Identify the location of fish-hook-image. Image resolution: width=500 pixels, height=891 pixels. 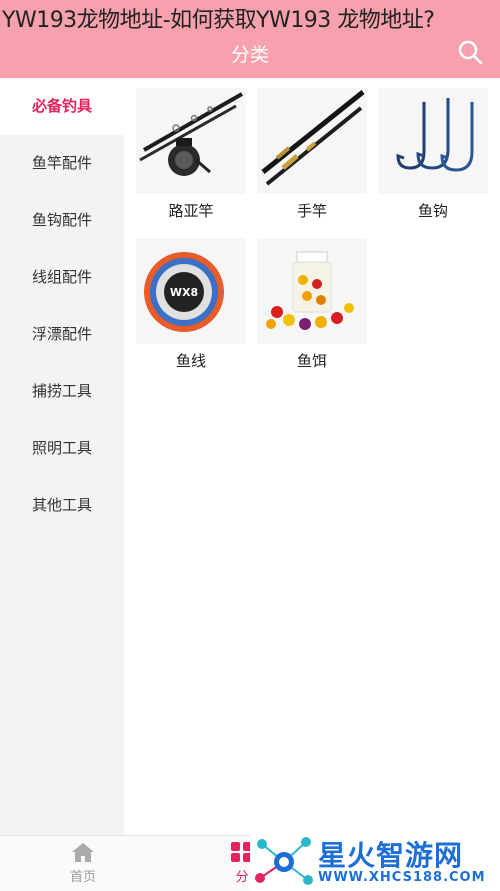
(435, 135).